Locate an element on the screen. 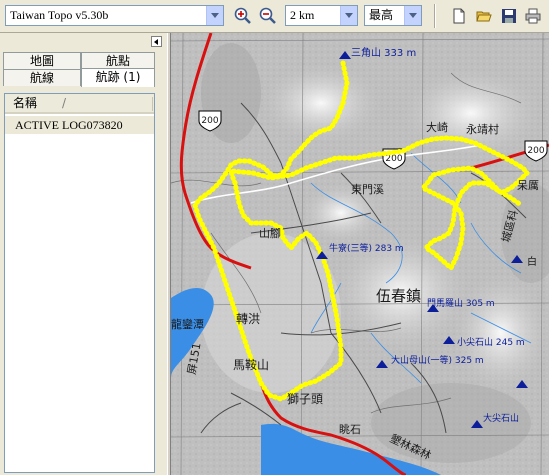 The image size is (549, 475). map-label-dashanmu: 大山母山(一等) 325 m is located at coordinates (437, 360).